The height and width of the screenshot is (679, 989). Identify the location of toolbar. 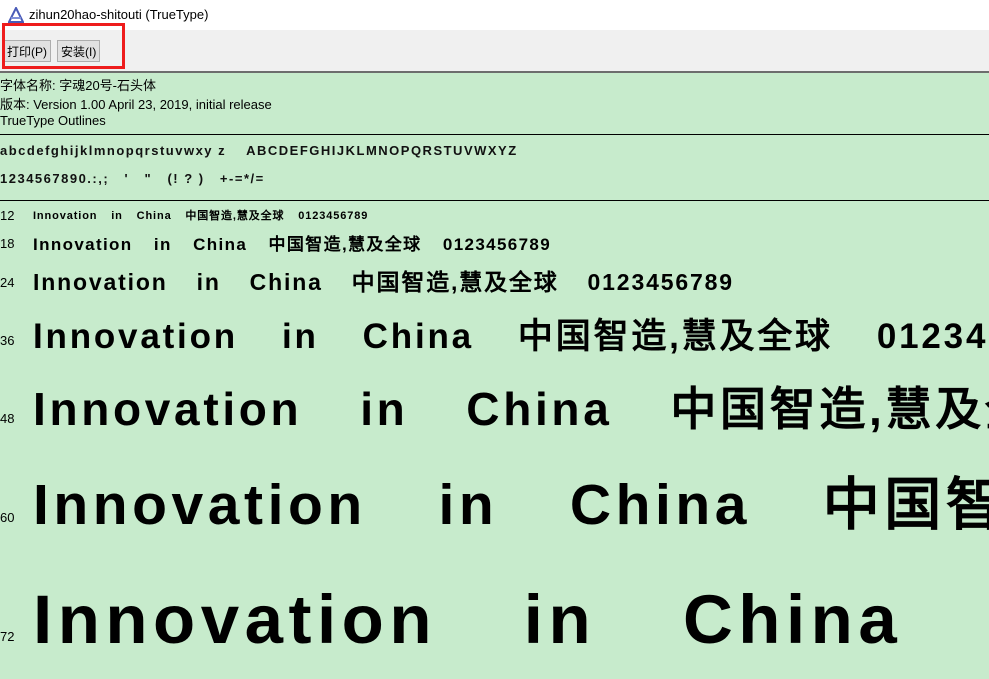
(494, 51).